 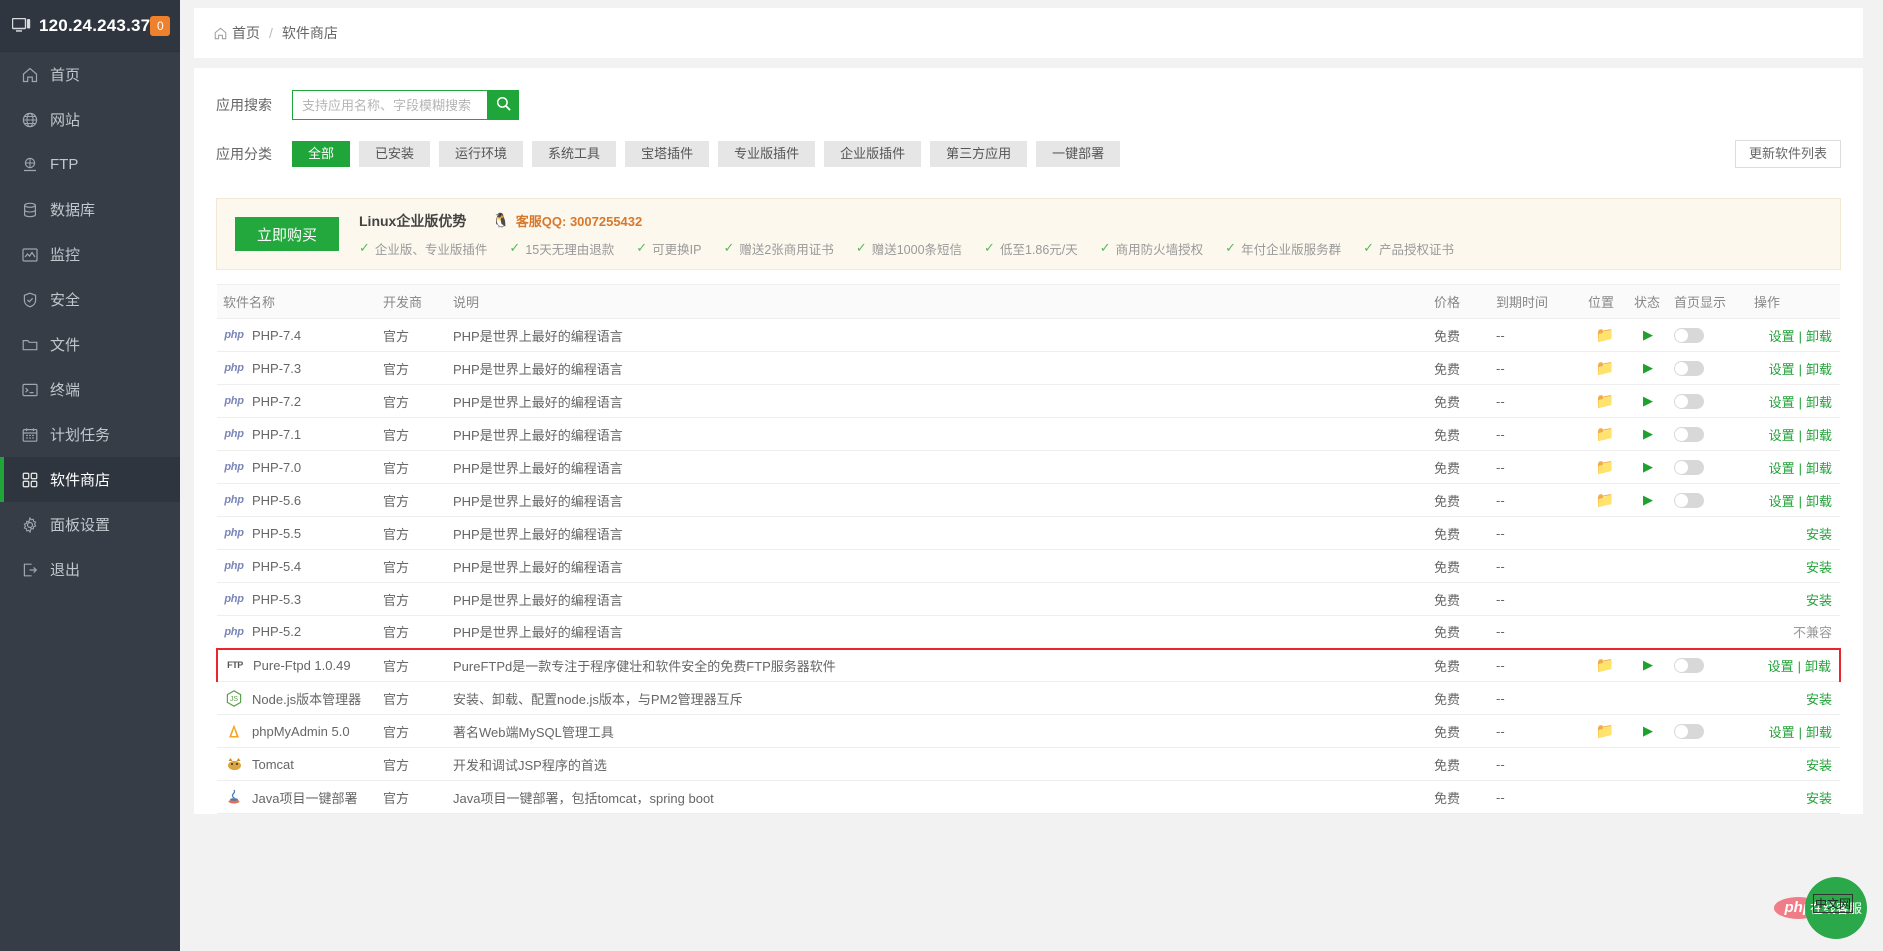 What do you see at coordinates (1459, 599) in the screenshot?
I see `cell-price: 免费` at bounding box center [1459, 599].